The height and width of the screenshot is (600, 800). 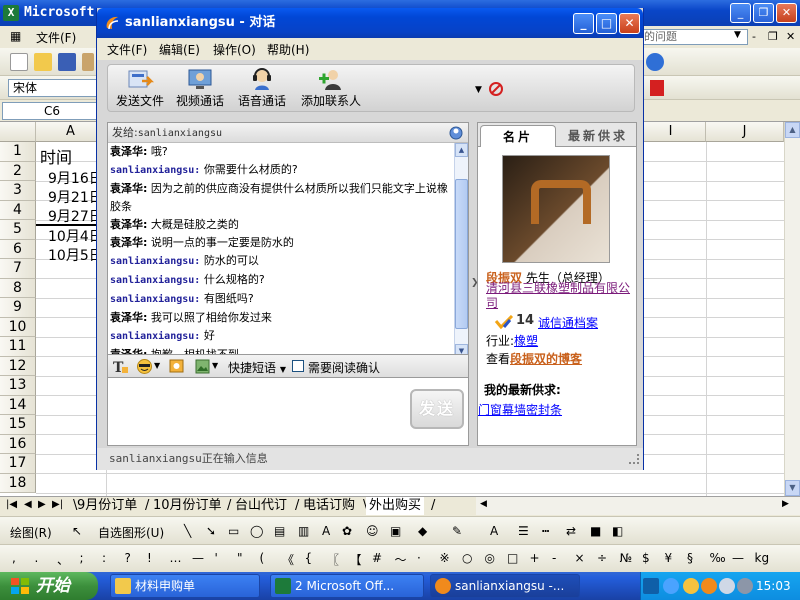 I want to click on symbol-button: -, so click(x=554, y=558).